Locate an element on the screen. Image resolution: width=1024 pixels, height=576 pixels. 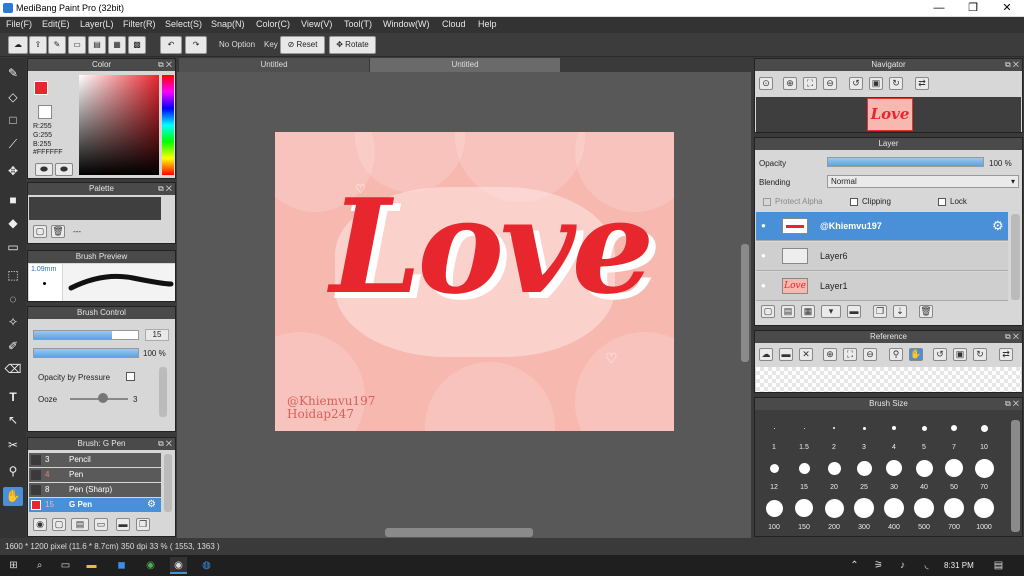
menu-filter: Filter(R) is located at coordinates (139, 24).